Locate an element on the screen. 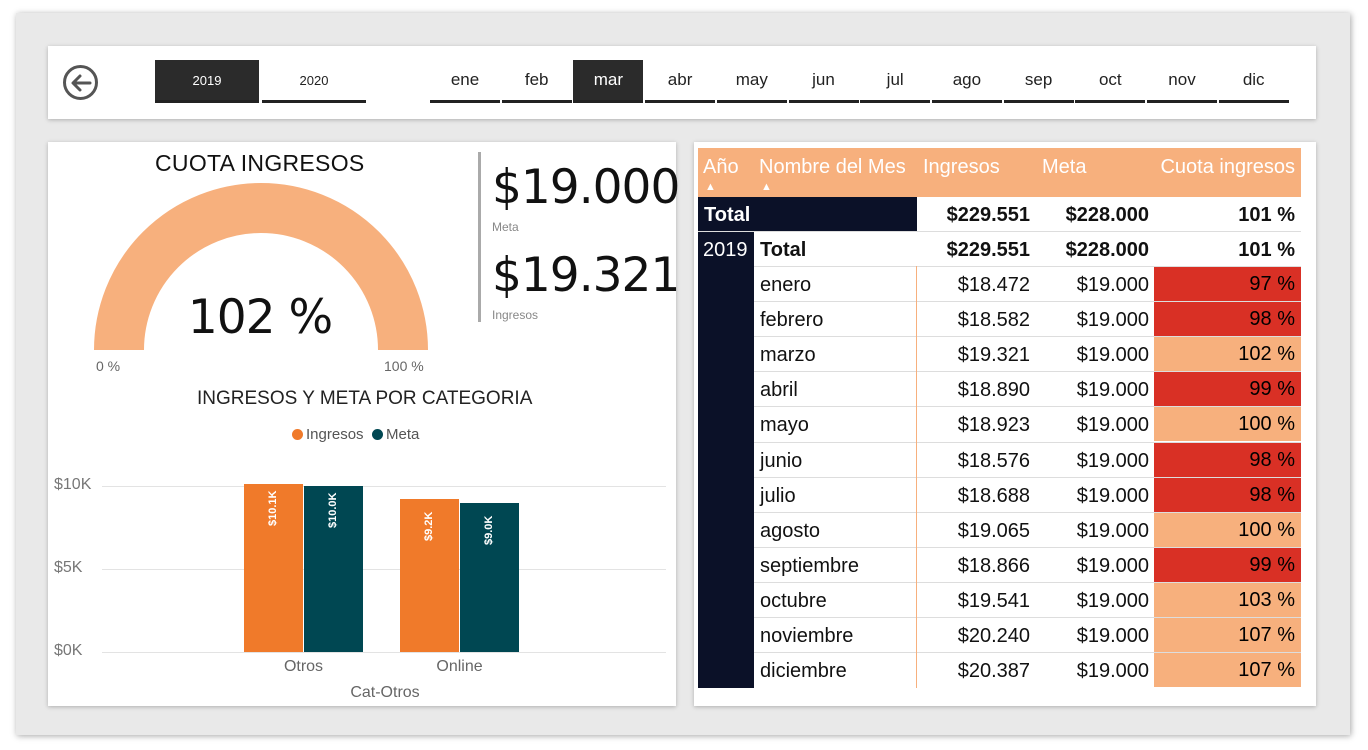 The height and width of the screenshot is (750, 1368). header-ano: Año ▲ is located at coordinates (726, 172).